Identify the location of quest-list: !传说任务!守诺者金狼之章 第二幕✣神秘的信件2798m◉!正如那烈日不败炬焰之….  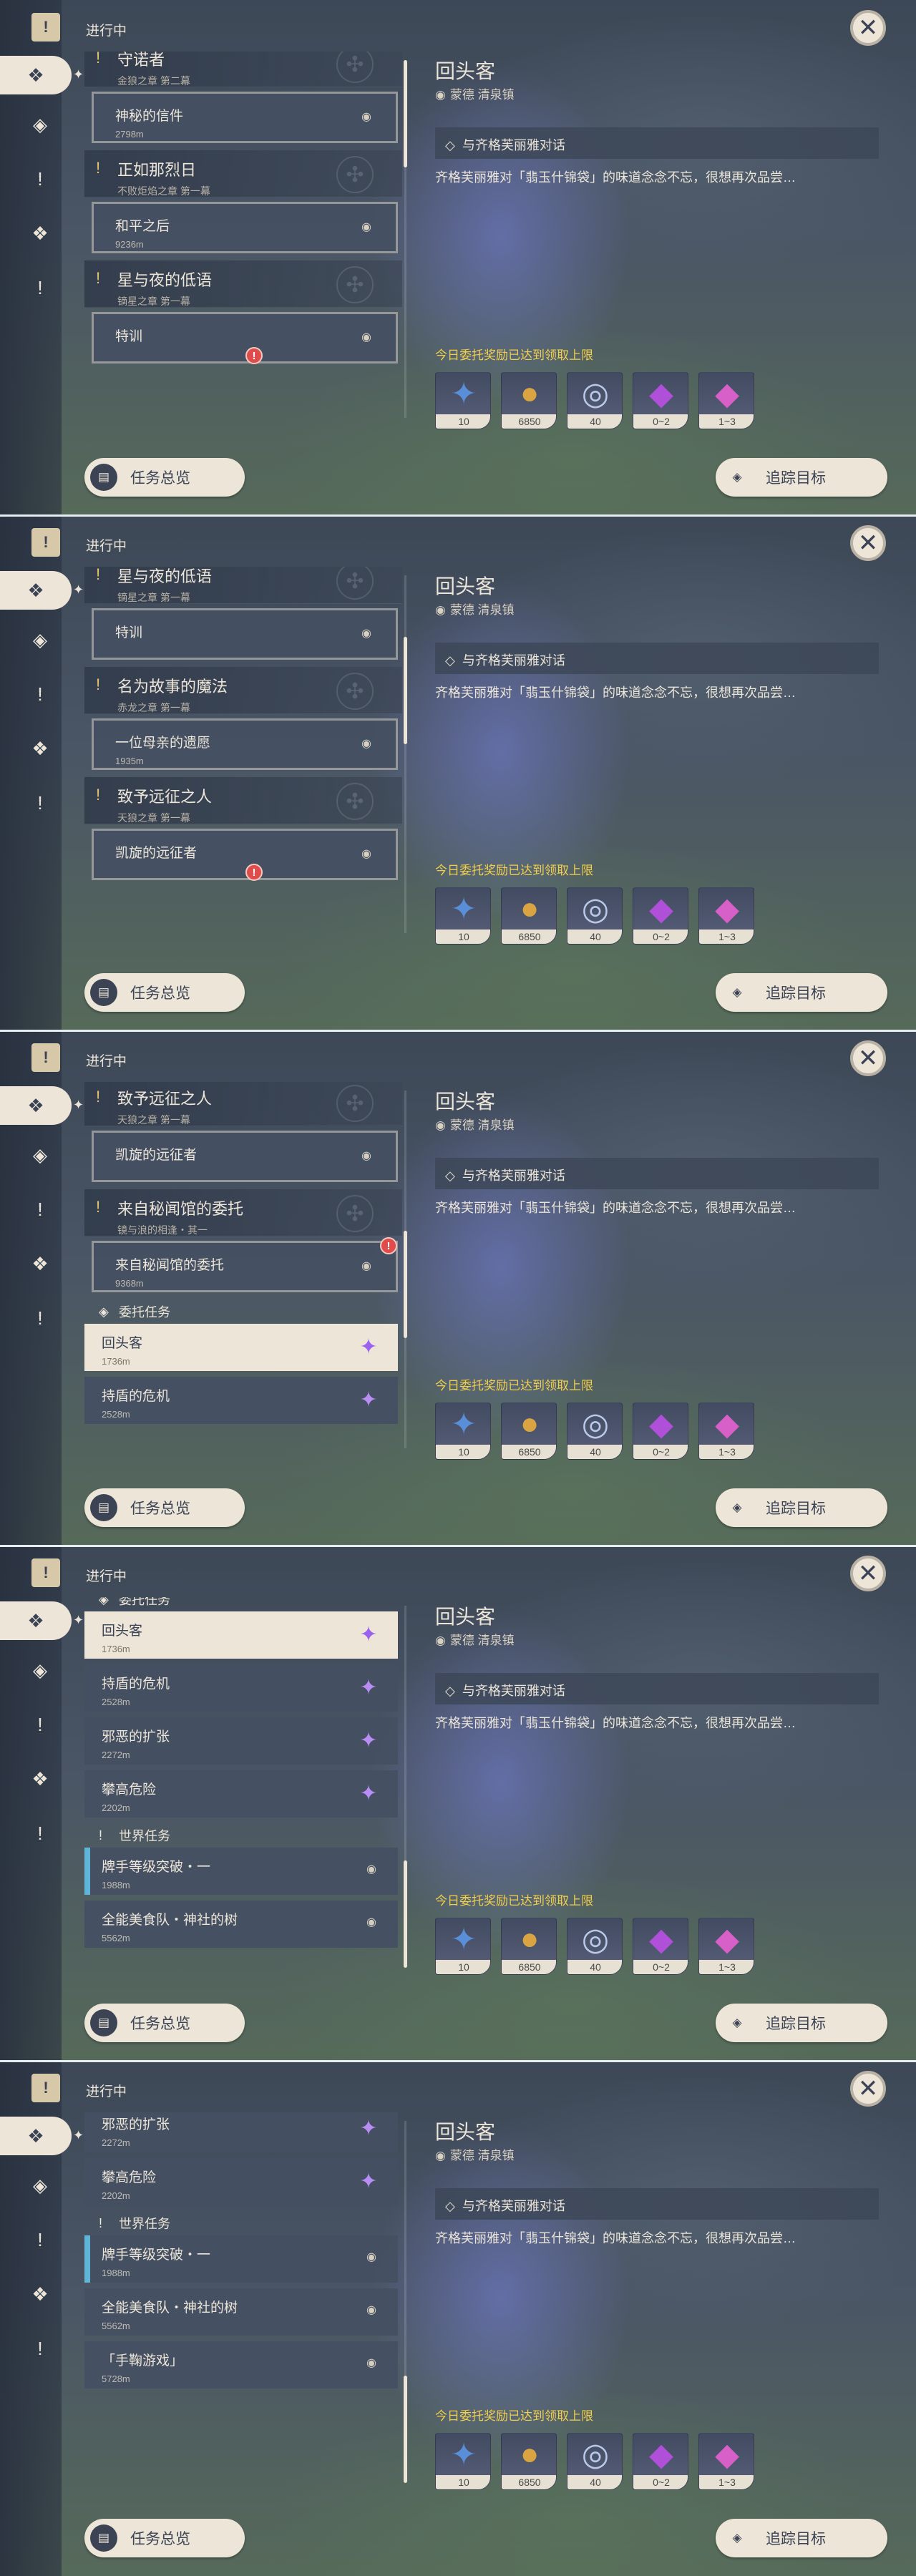
(243, 248).